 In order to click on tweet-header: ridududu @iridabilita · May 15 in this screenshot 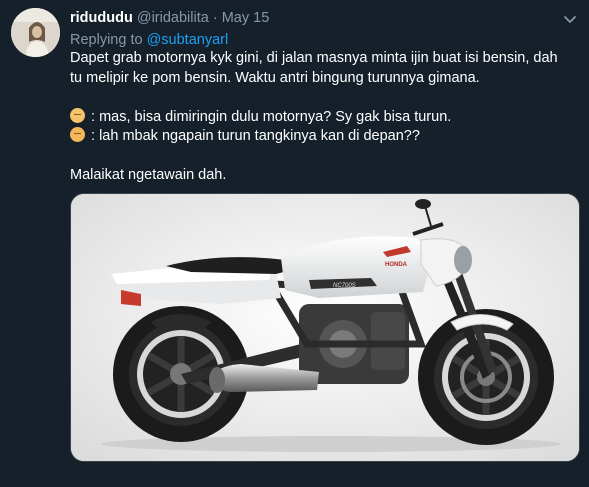, I will do `click(309, 18)`.